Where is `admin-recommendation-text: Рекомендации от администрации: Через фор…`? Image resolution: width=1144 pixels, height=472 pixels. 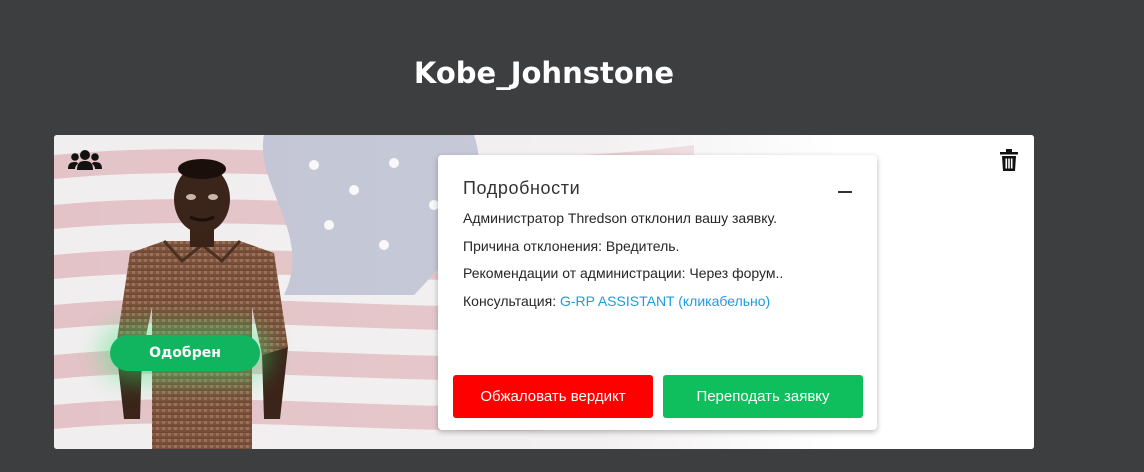 admin-recommendation-text: Рекомендации от администрации: Через фор… is located at coordinates (623, 273).